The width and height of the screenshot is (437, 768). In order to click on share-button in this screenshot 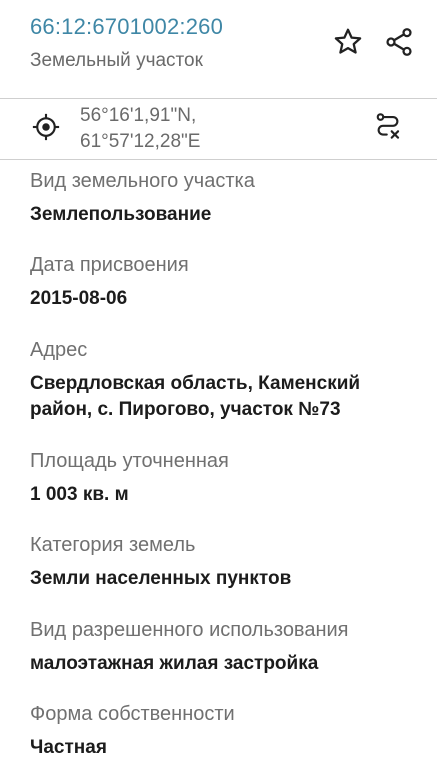, I will do `click(399, 42)`.